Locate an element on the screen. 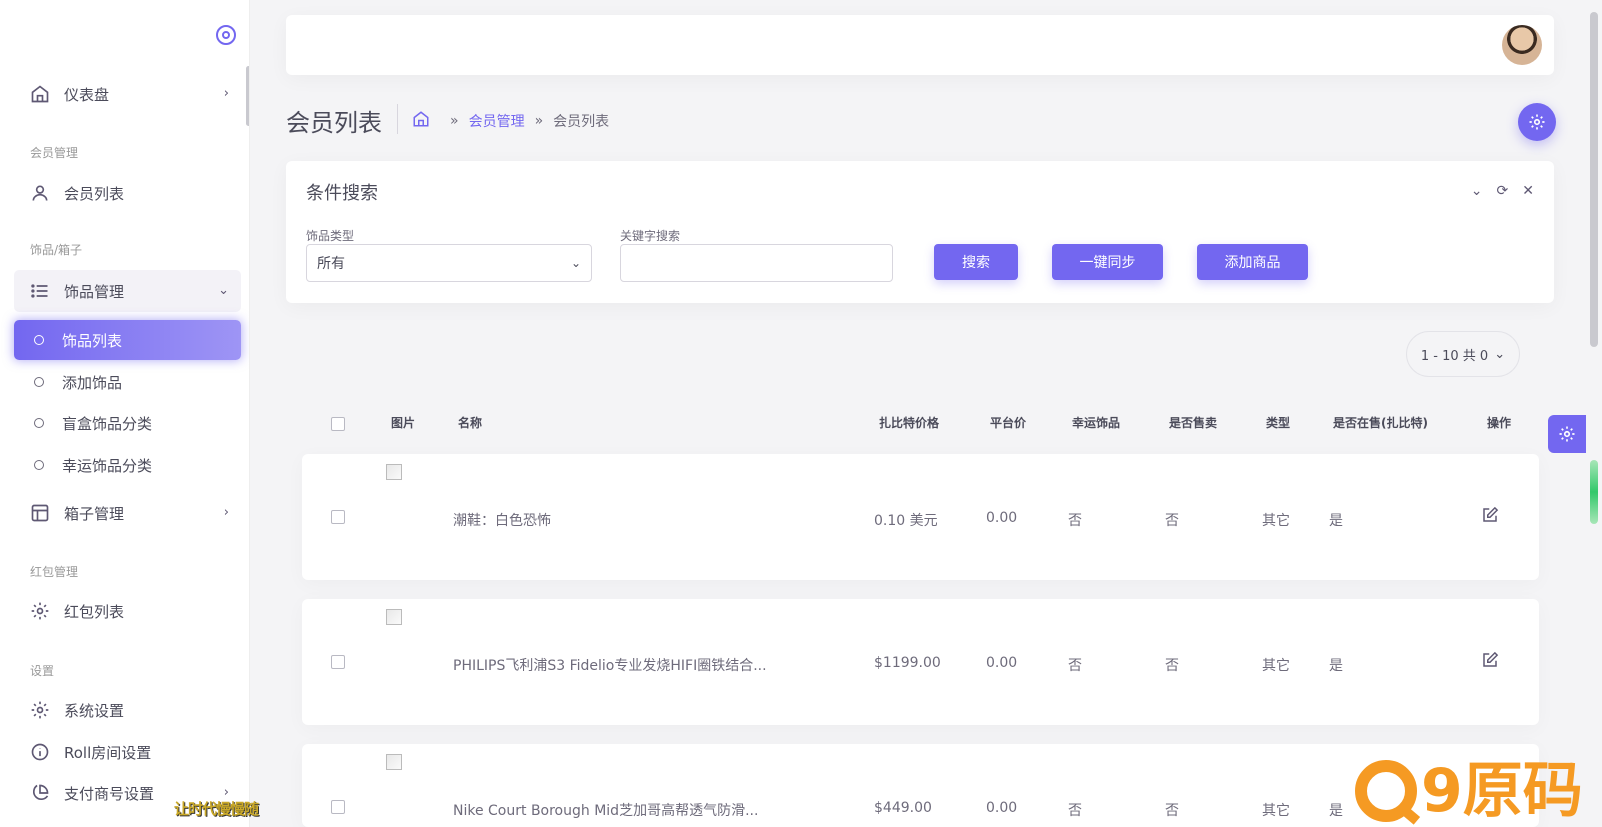 This screenshot has height=827, width=1602. sidebar-item-member-list: 会员列表 is located at coordinates (127, 193).